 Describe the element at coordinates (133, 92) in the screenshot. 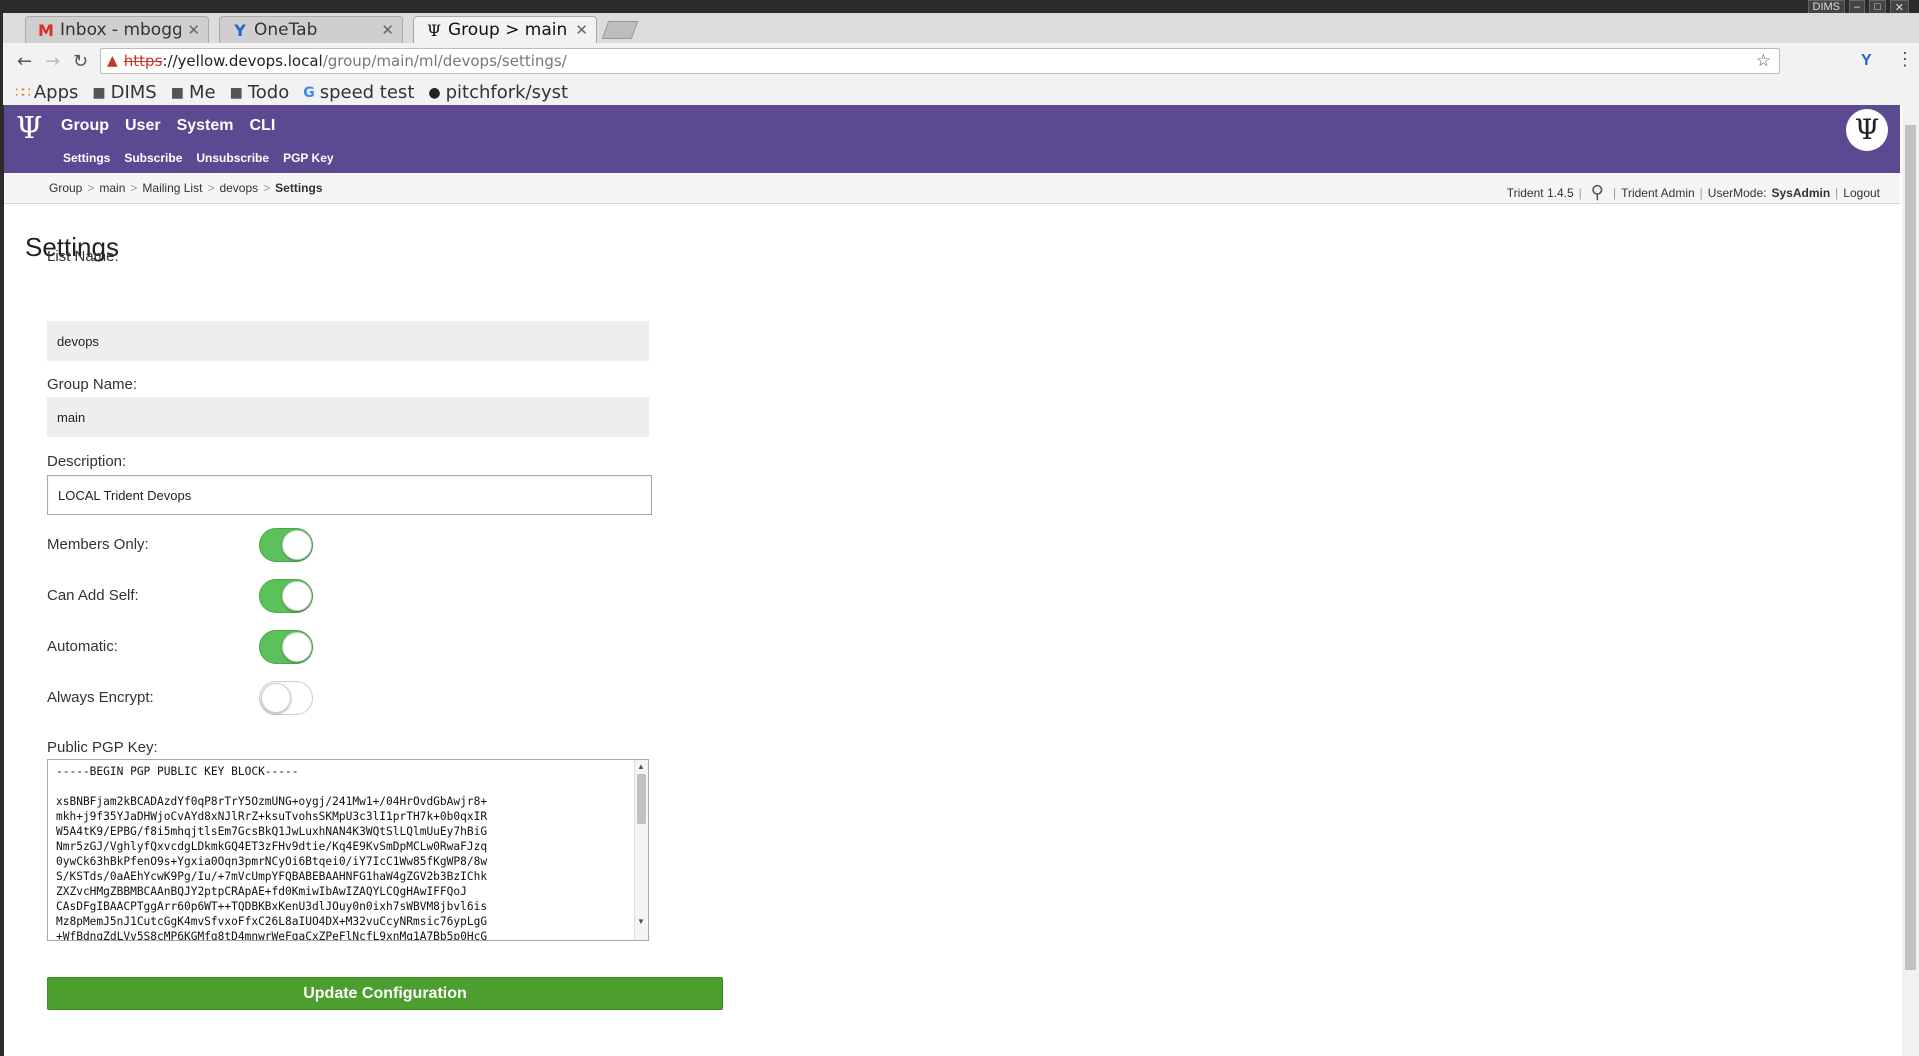

I see `bookmark-label: DIMS` at that location.